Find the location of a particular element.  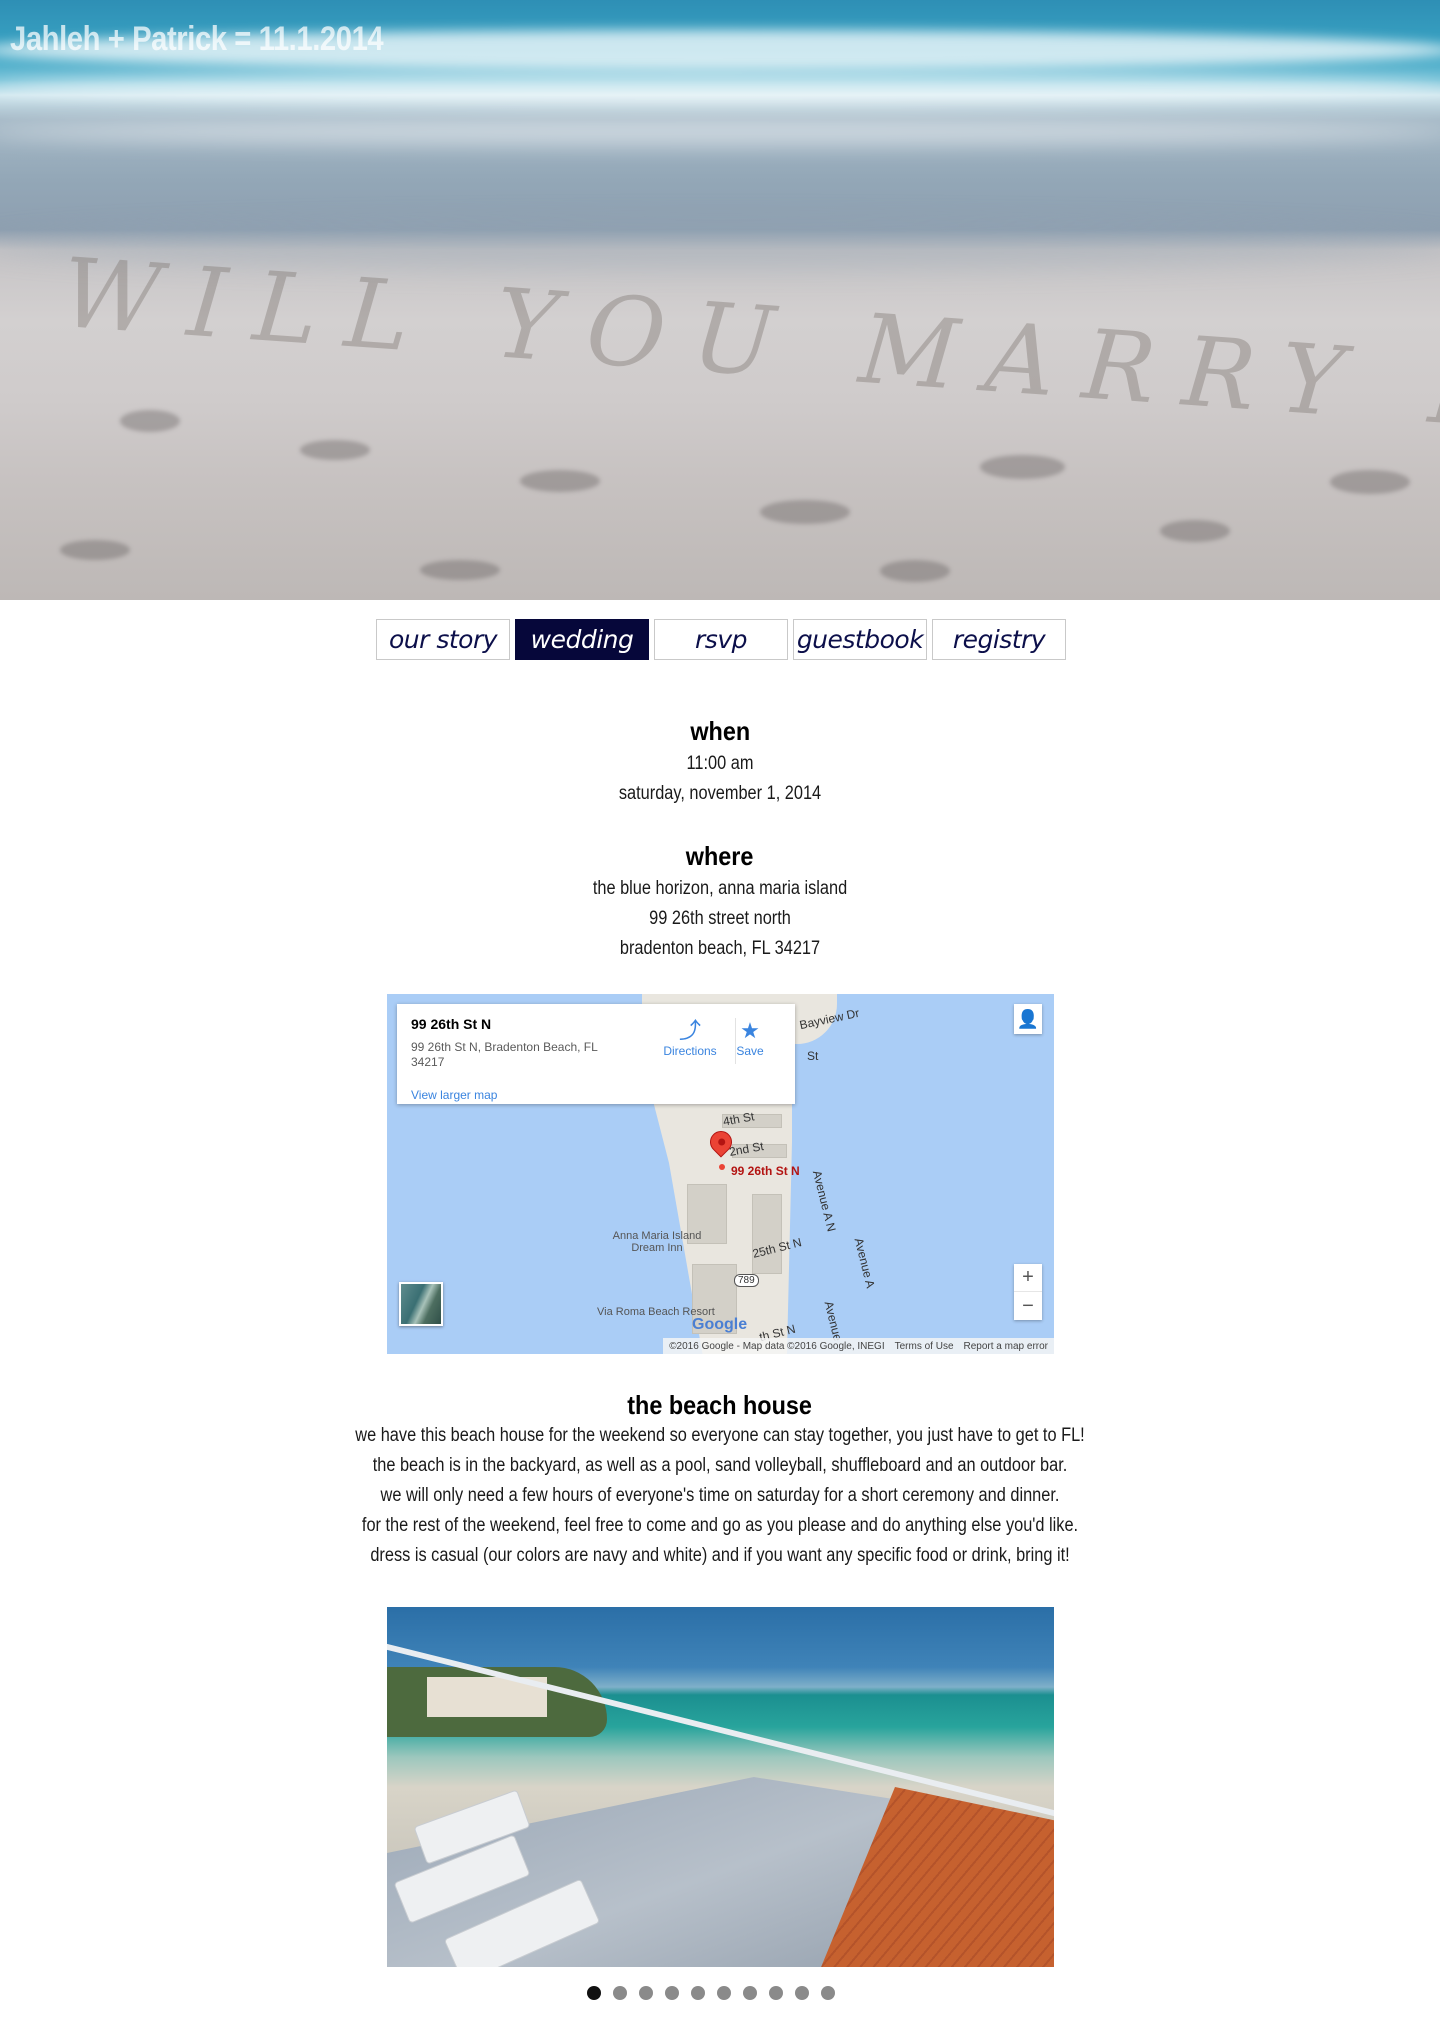

when-date: saturday, november 1, 2014 is located at coordinates (720, 793).